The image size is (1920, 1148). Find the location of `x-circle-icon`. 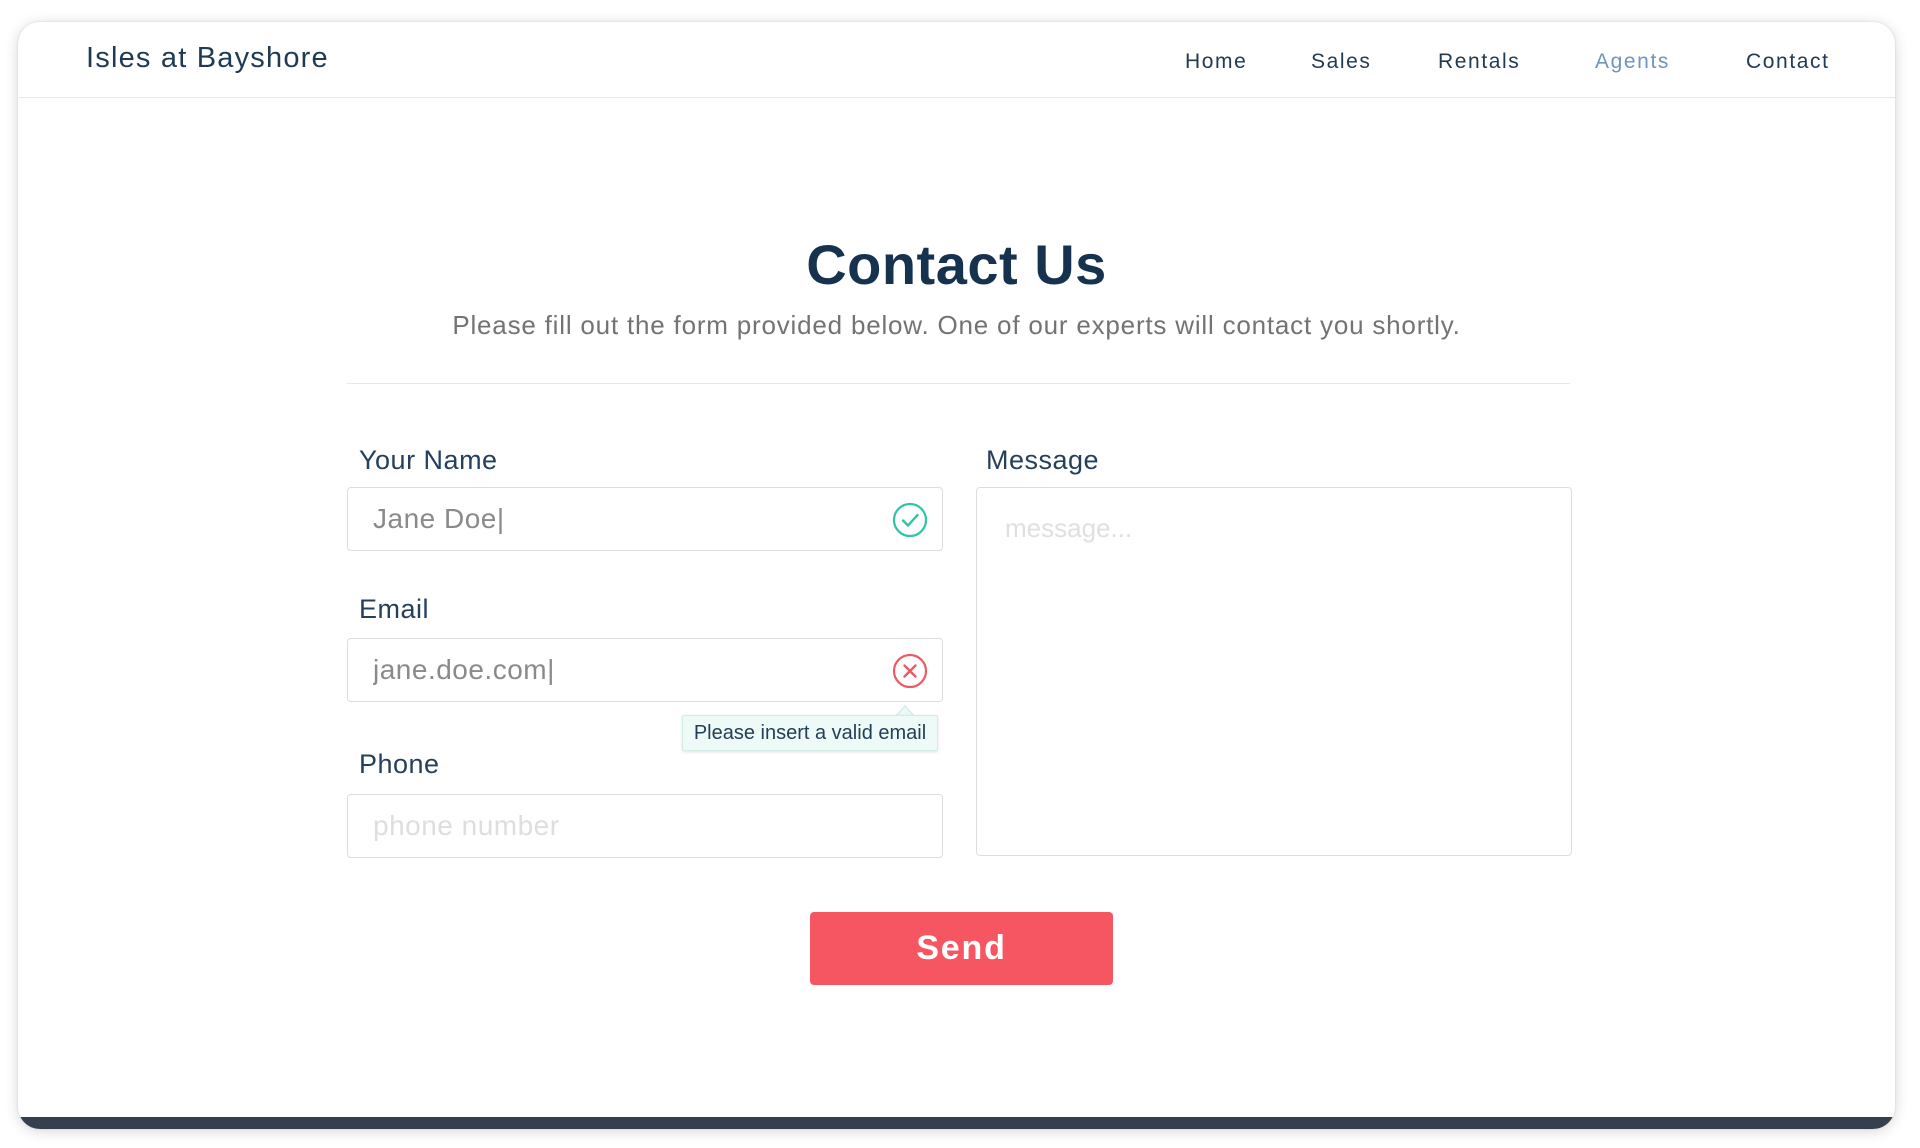

x-circle-icon is located at coordinates (910, 671).